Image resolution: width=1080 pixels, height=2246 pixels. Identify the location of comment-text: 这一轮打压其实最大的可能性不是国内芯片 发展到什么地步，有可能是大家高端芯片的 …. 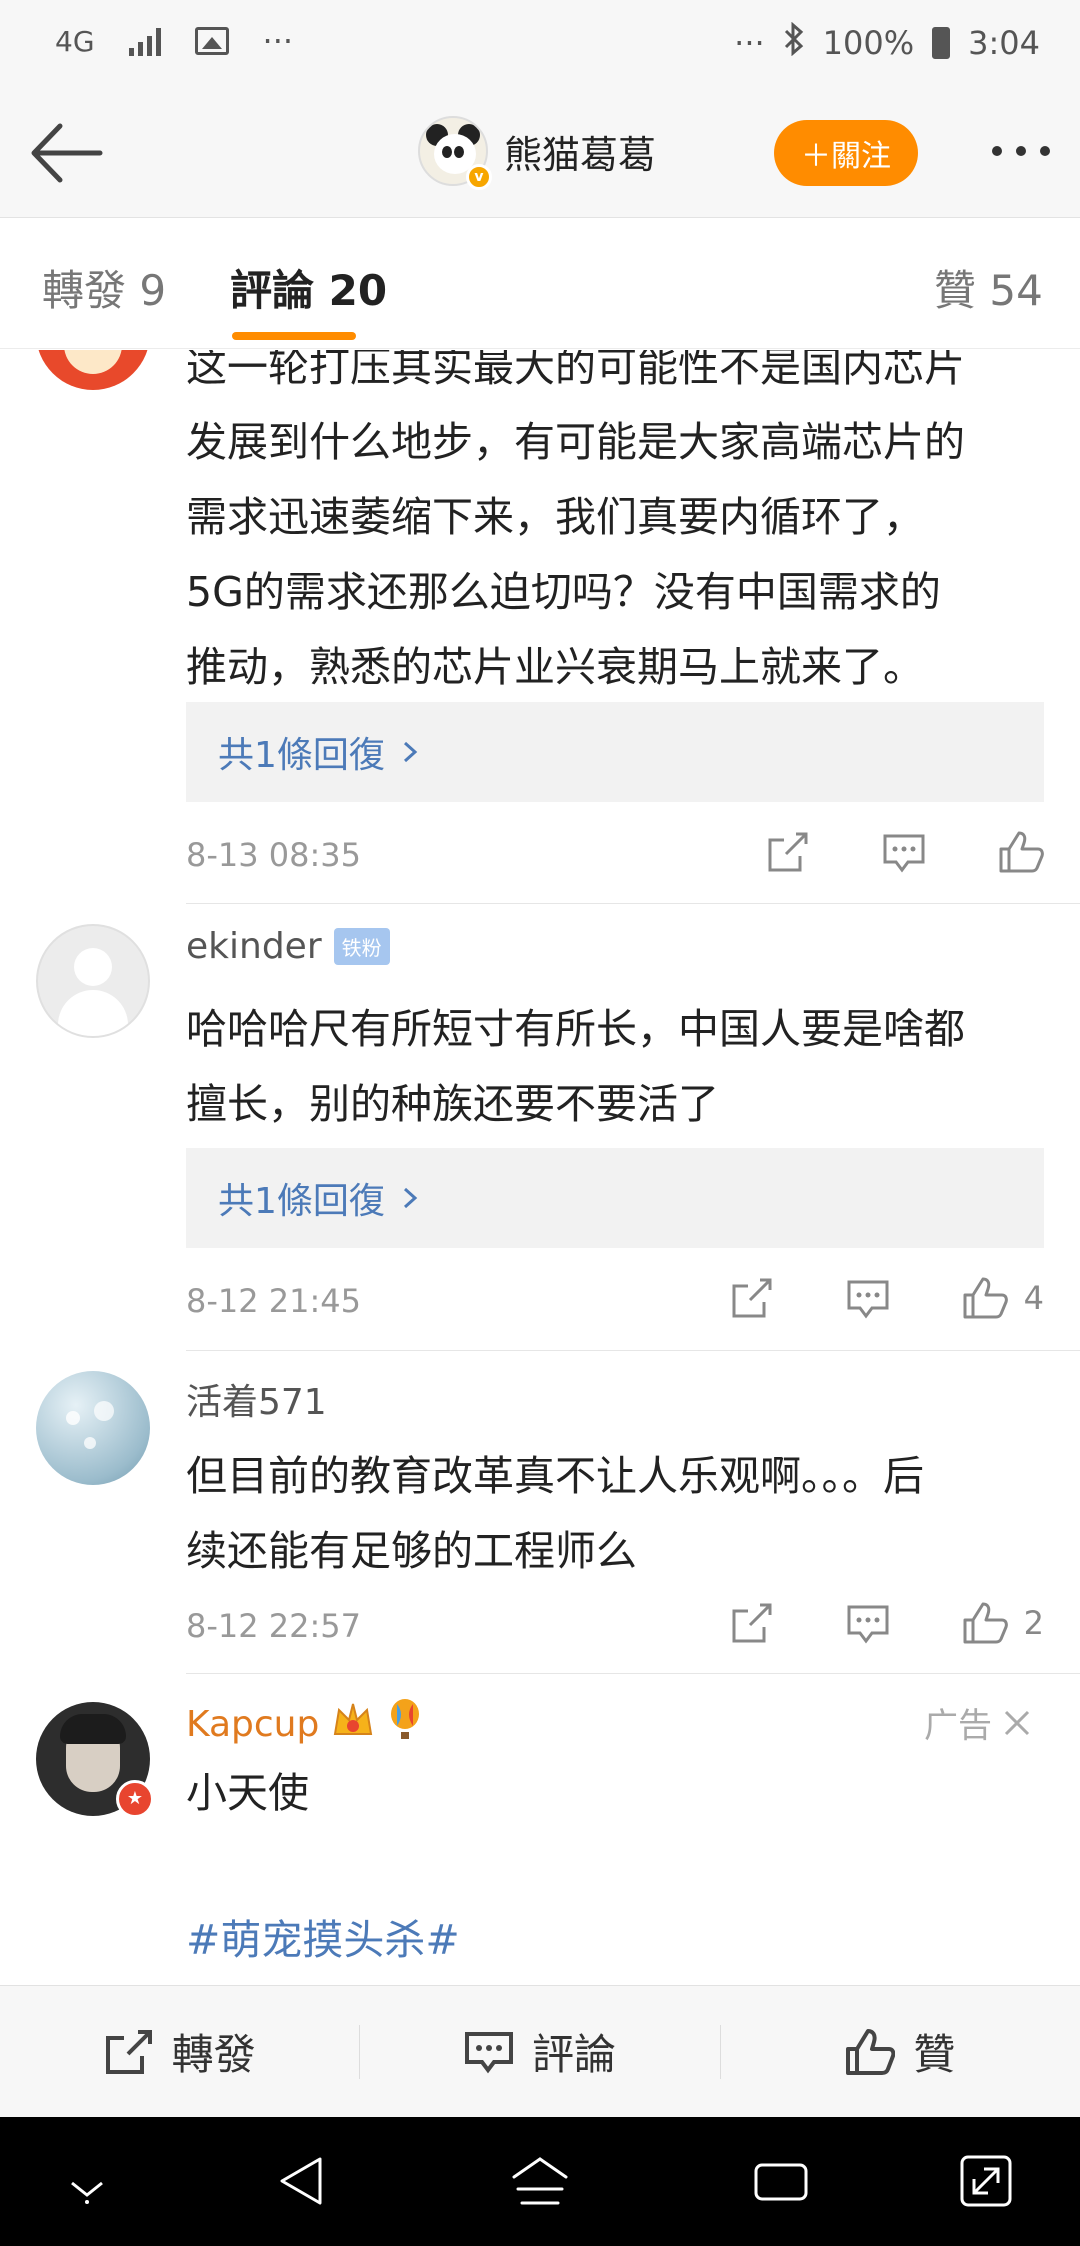
(575, 520).